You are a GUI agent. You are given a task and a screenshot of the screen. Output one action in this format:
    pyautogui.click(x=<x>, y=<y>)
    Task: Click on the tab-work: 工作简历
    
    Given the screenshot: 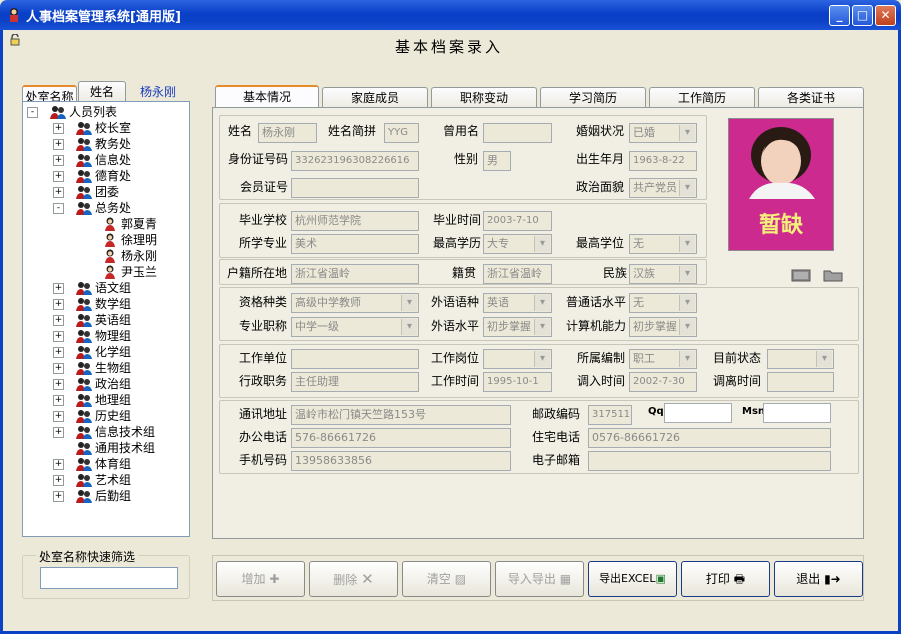 What is the action you would take?
    pyautogui.click(x=702, y=98)
    